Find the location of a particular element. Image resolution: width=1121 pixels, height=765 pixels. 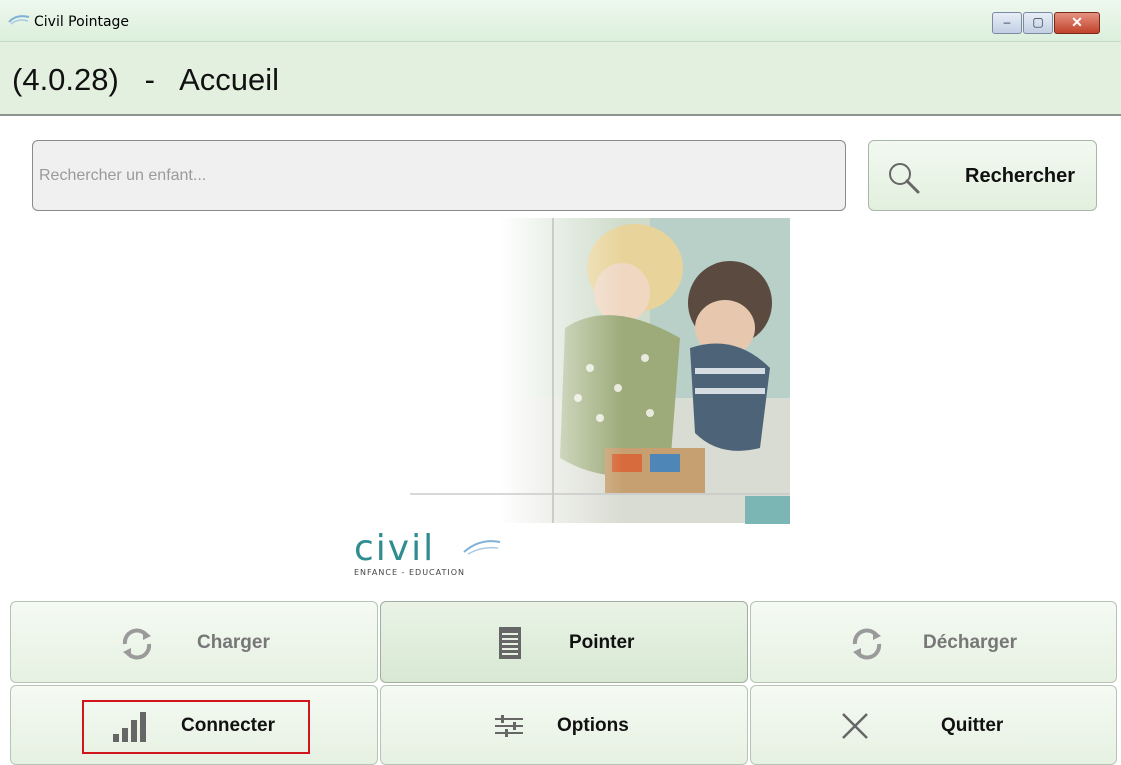

close-icon: ✕ is located at coordinates (1077, 22).